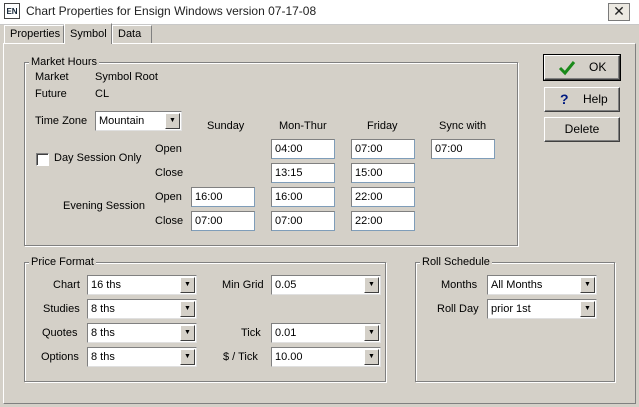 This screenshot has height=407, width=639. Describe the element at coordinates (122, 121) in the screenshot. I see `time-zone-value: Mountain` at that location.